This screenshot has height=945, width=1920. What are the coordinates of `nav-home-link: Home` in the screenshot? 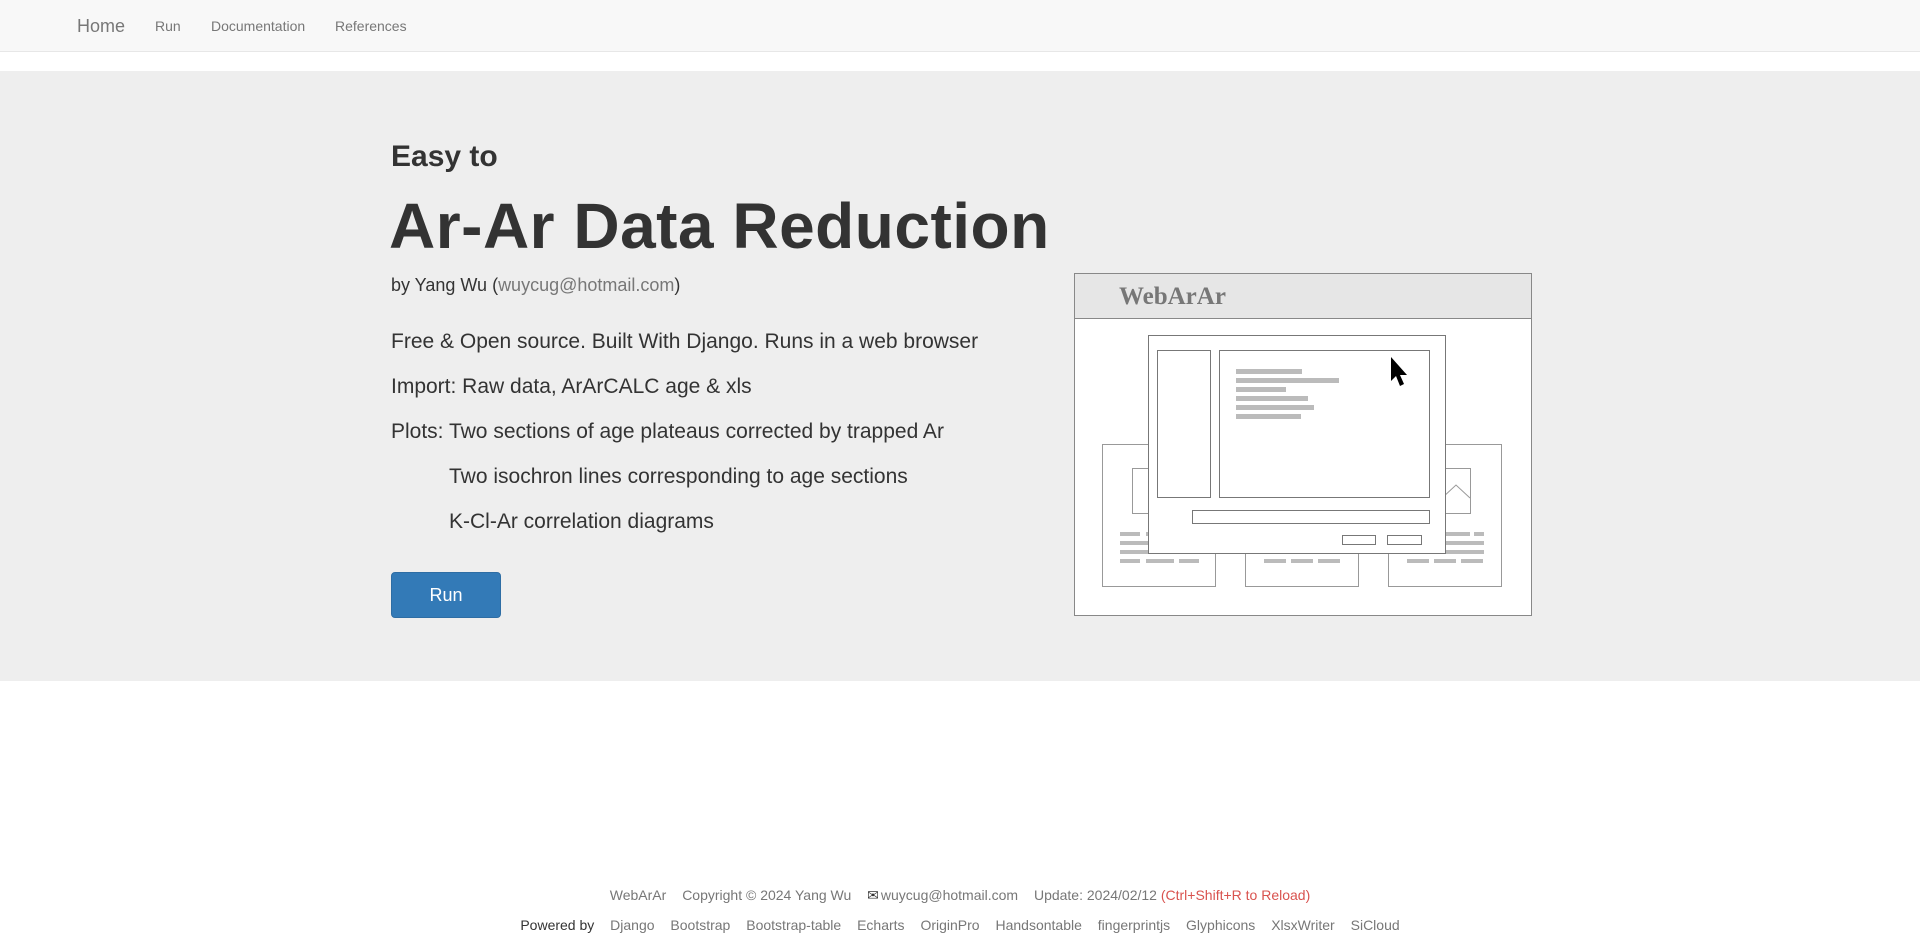 It's located at (101, 26).